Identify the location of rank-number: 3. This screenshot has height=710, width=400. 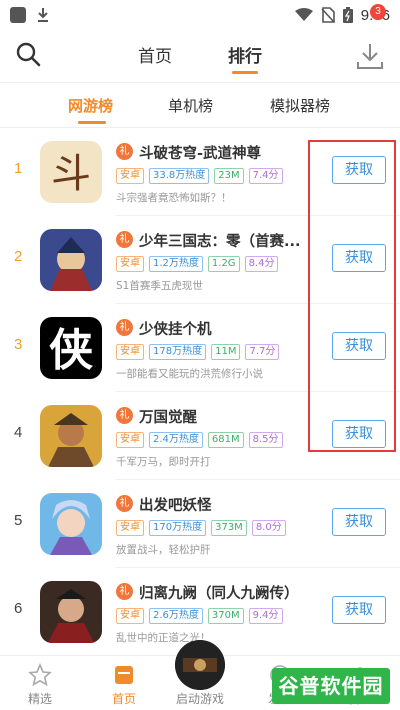
(18, 344).